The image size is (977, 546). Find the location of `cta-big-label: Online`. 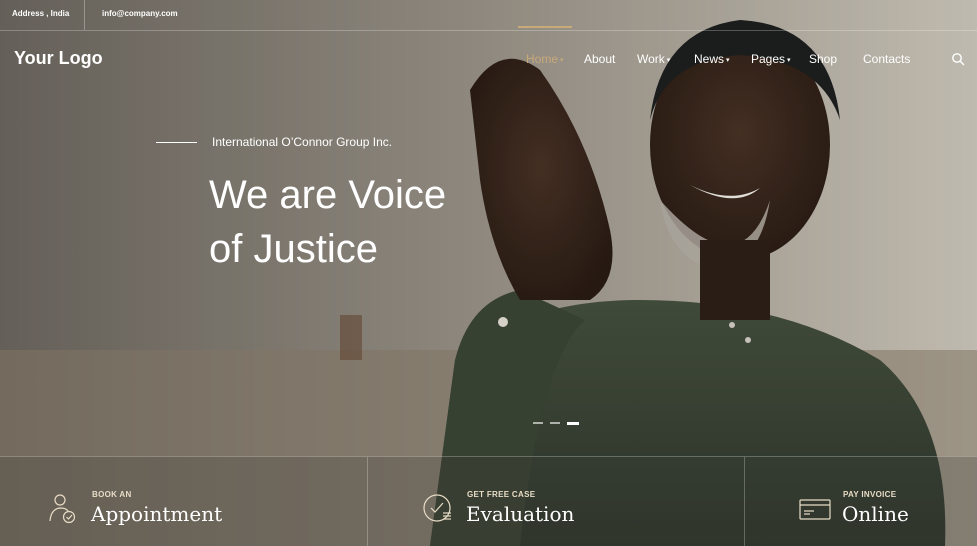

cta-big-label: Online is located at coordinates (875, 514).